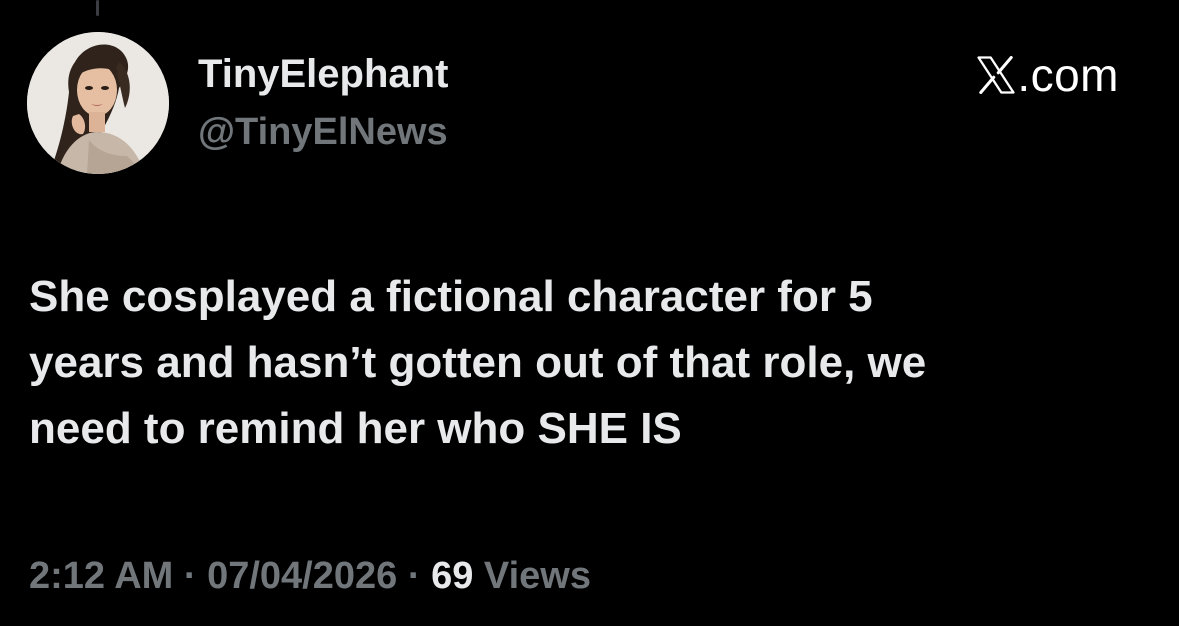  I want to click on thread-connector-line, so click(97, 8).